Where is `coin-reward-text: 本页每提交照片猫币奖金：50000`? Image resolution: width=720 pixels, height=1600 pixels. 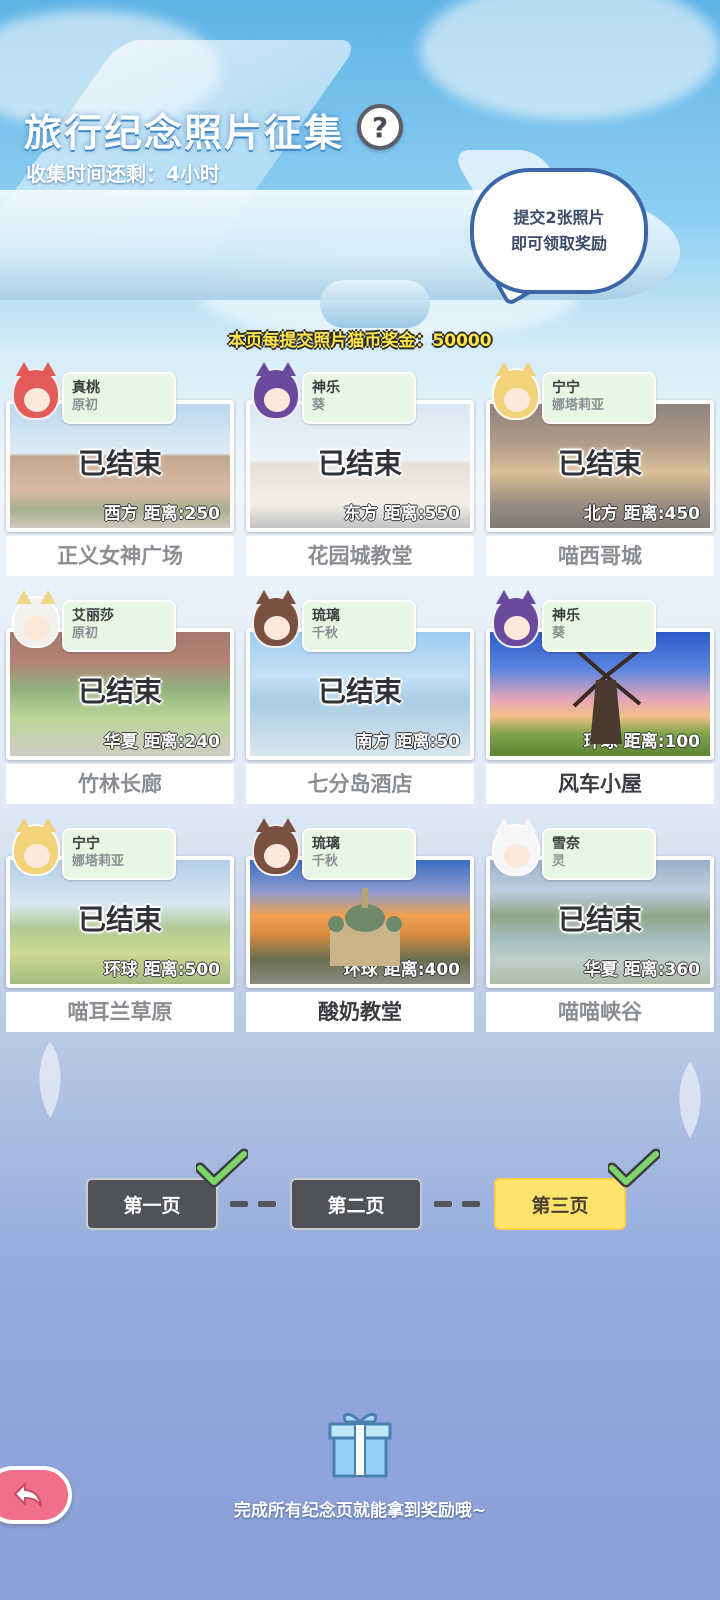 coin-reward-text: 本页每提交照片猫币奖金：50000 is located at coordinates (360, 341).